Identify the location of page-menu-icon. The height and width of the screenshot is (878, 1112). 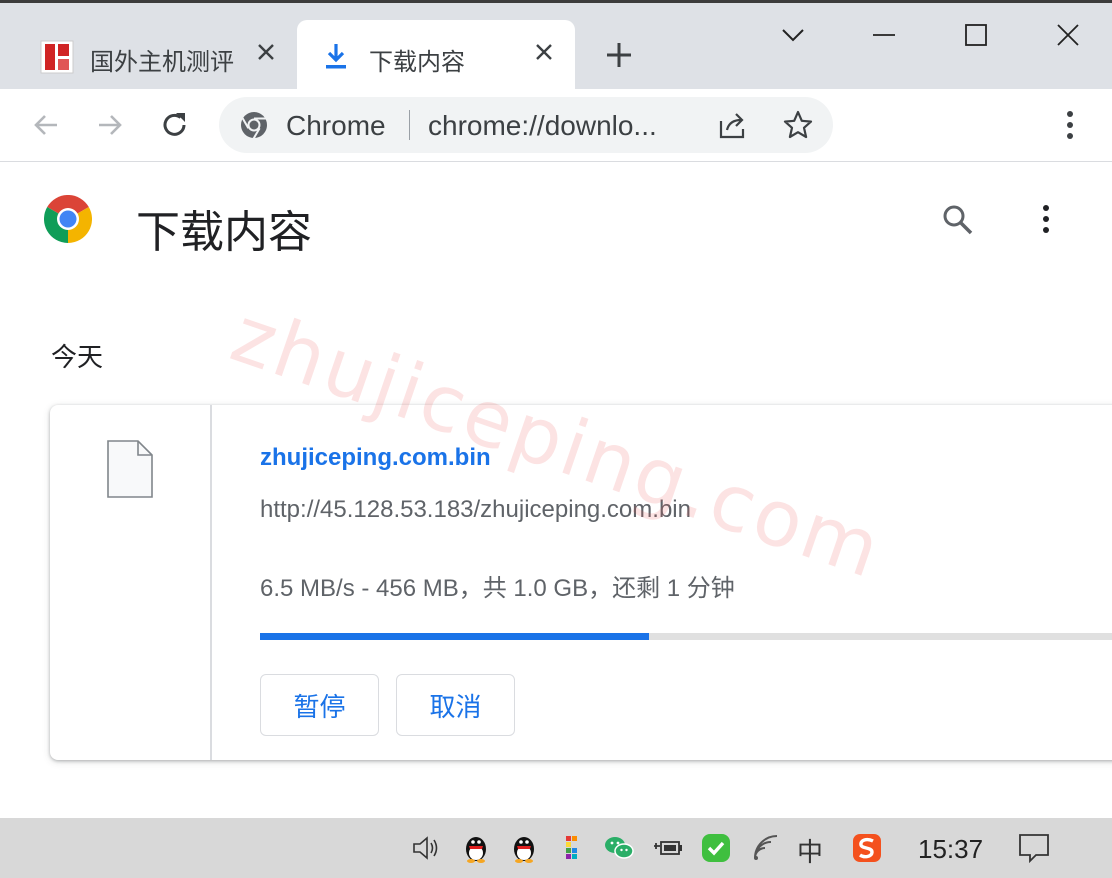
(1046, 219).